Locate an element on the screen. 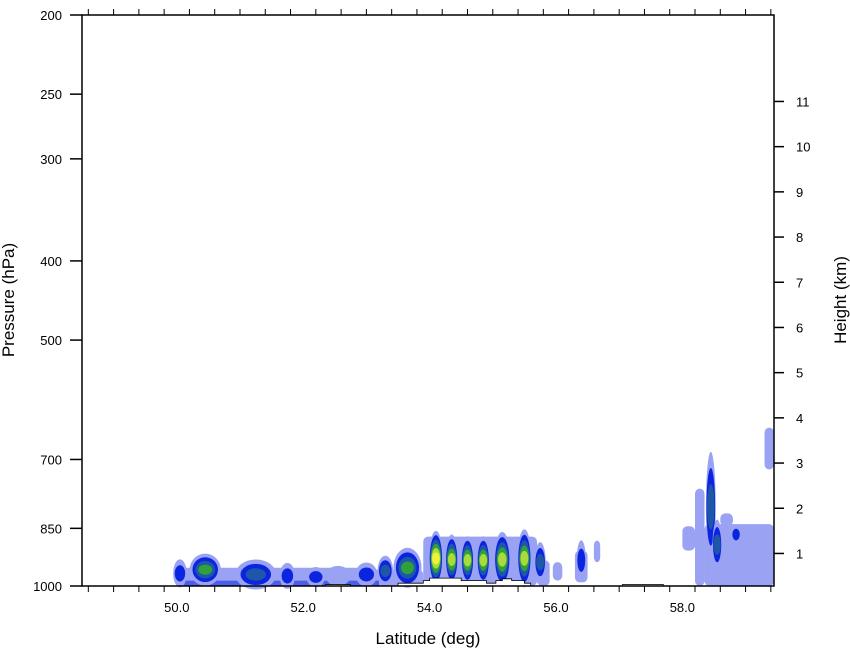 The image size is (850, 650). x-tick-label: 52.0 is located at coordinates (303, 607).